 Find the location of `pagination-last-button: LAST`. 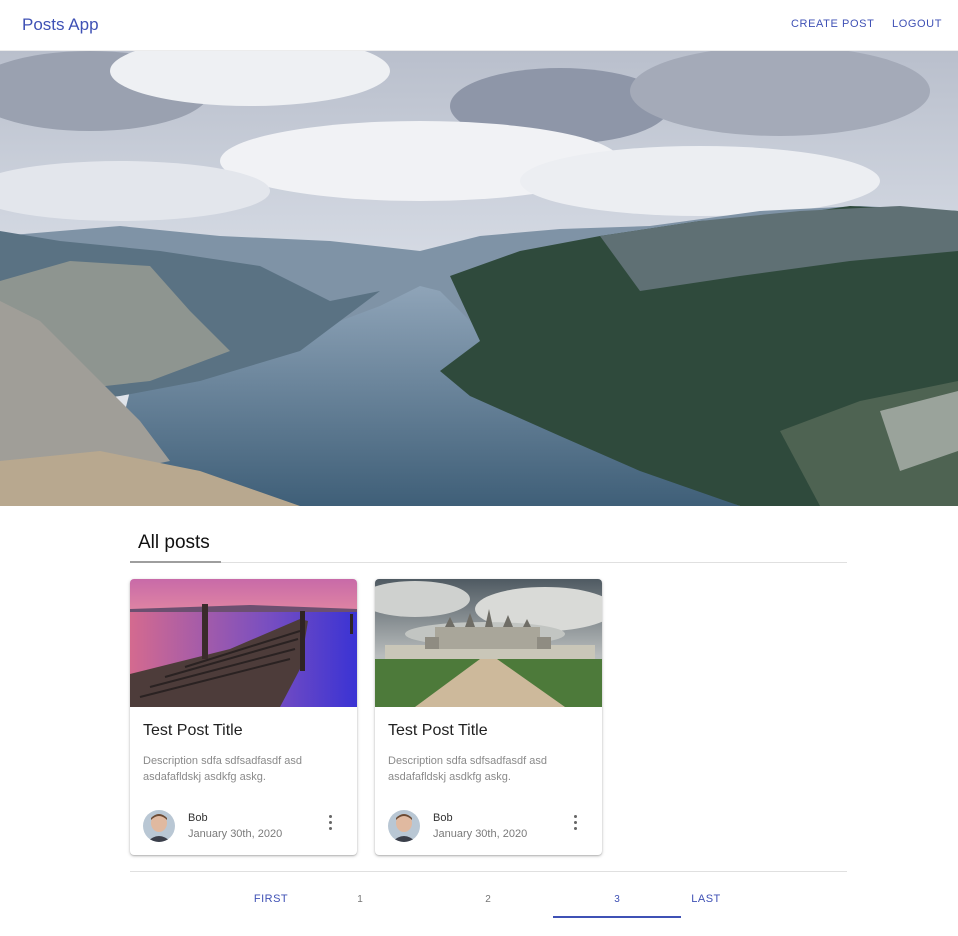

pagination-last-button: LAST is located at coordinates (706, 895).